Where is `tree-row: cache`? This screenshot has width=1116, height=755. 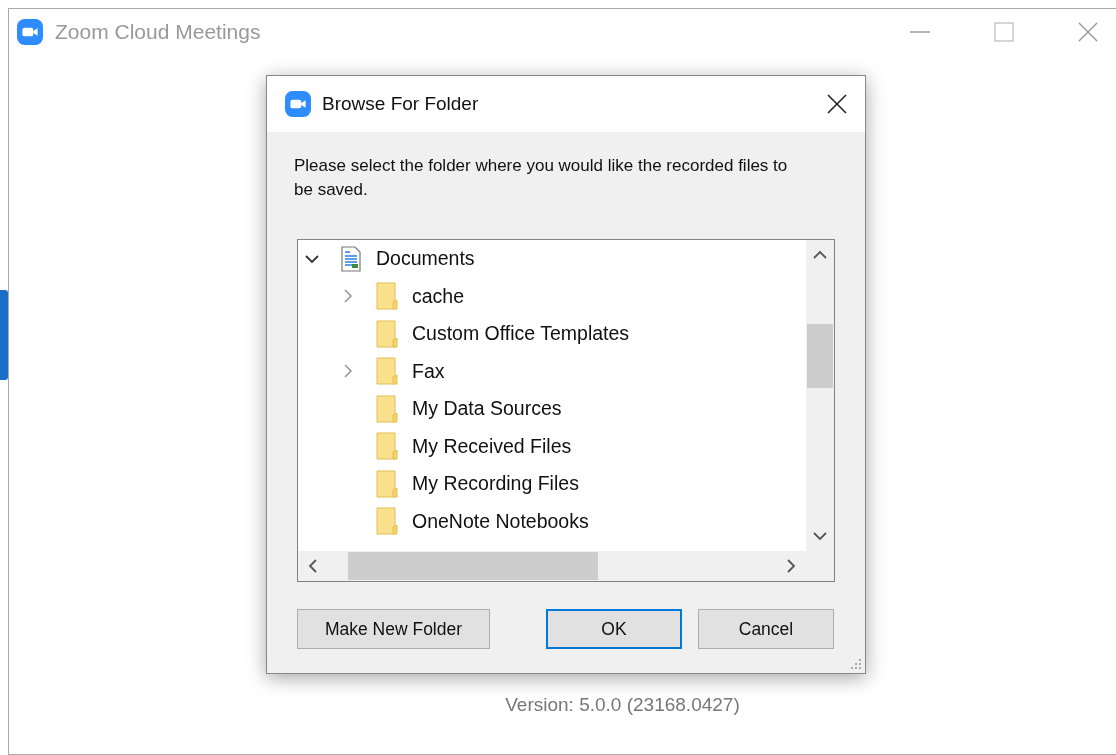 tree-row: cache is located at coordinates (552, 296).